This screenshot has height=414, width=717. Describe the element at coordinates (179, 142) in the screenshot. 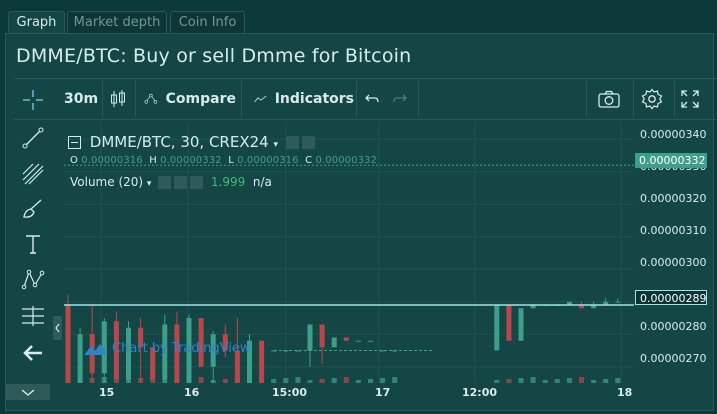

I see `legend-symbol: DMME/BTC, 30, CREX24` at that location.